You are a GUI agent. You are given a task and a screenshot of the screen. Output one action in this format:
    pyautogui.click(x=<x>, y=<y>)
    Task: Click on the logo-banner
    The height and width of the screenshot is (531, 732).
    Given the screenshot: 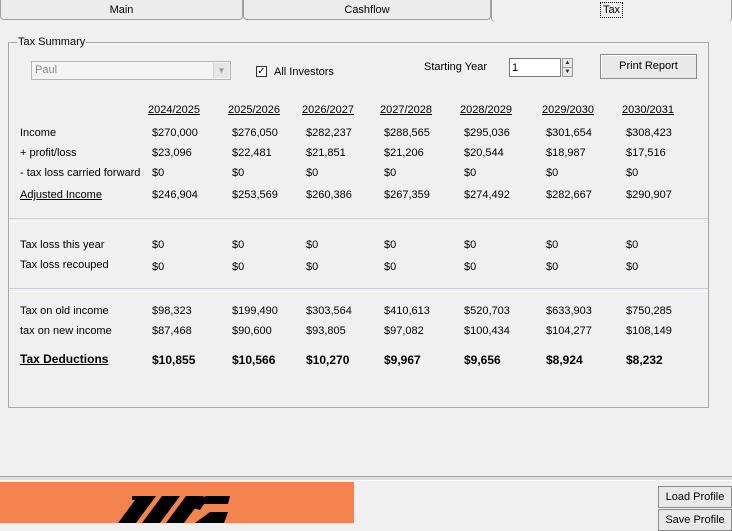 What is the action you would take?
    pyautogui.click(x=177, y=502)
    